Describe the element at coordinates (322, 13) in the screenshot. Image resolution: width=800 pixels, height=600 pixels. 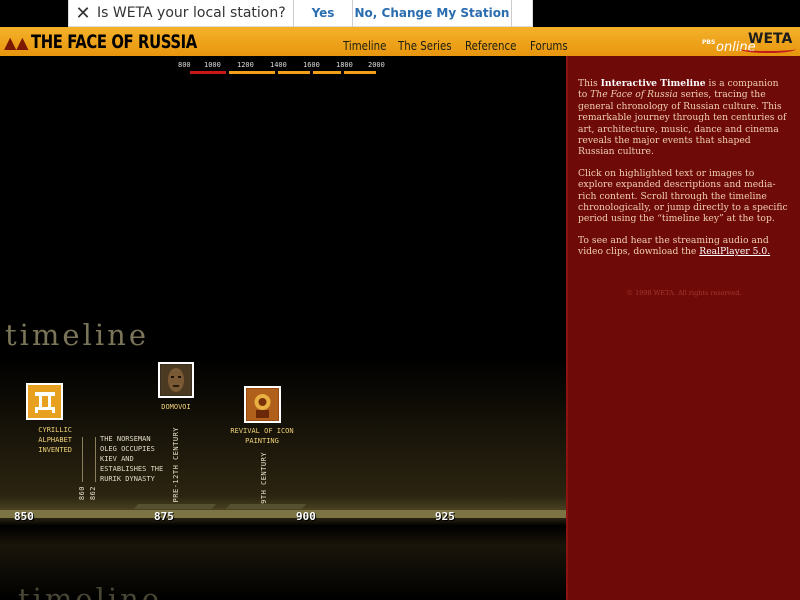
I see `yes-button: Yes` at that location.